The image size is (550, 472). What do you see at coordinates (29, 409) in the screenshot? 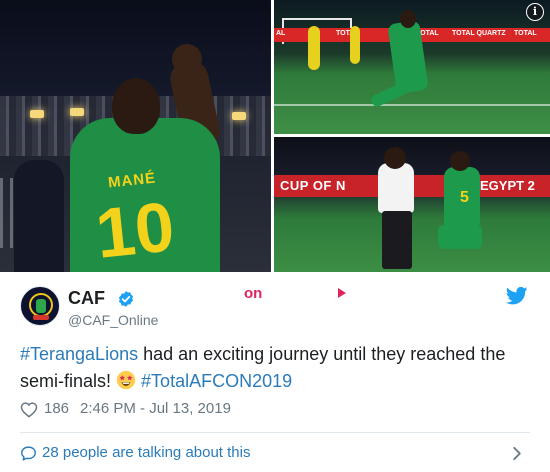
I see `heart-icon` at bounding box center [29, 409].